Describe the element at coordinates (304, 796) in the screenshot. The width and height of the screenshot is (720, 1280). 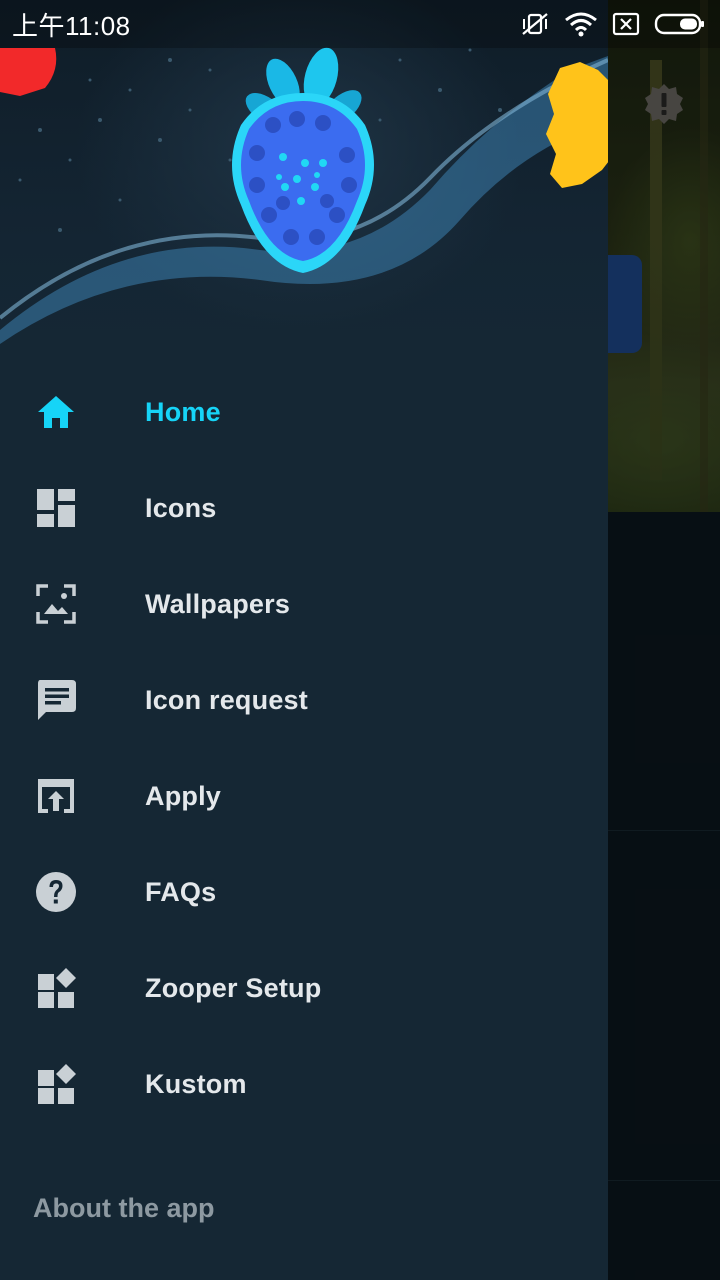
I see `nav-item-apply: Apply` at that location.